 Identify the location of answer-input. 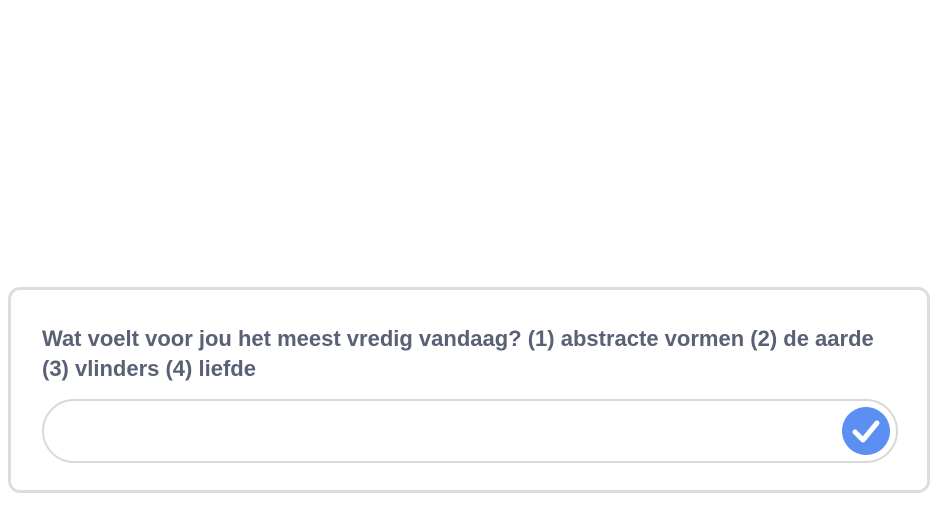
(448, 432).